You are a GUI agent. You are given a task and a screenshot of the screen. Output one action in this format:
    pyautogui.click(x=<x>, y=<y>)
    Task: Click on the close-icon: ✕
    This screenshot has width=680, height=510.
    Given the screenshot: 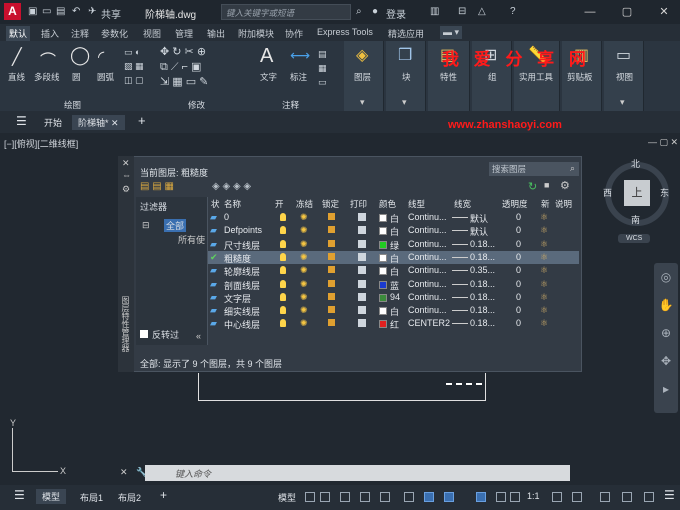 What is the action you would take?
    pyautogui.click(x=115, y=123)
    